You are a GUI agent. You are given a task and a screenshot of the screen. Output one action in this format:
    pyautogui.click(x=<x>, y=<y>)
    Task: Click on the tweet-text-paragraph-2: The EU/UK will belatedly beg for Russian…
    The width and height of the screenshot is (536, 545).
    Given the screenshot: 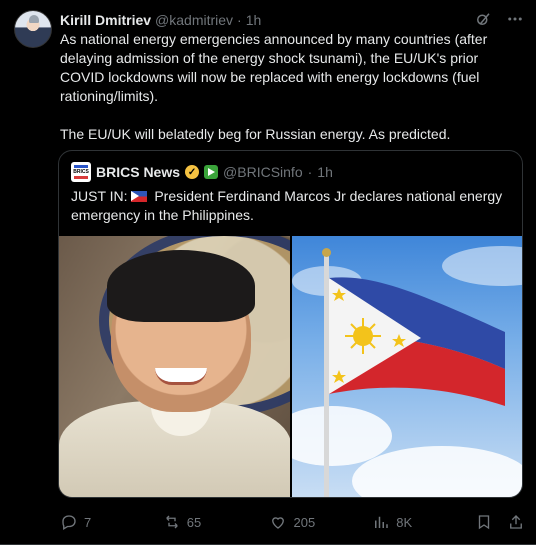 What is the action you would take?
    pyautogui.click(x=255, y=134)
    